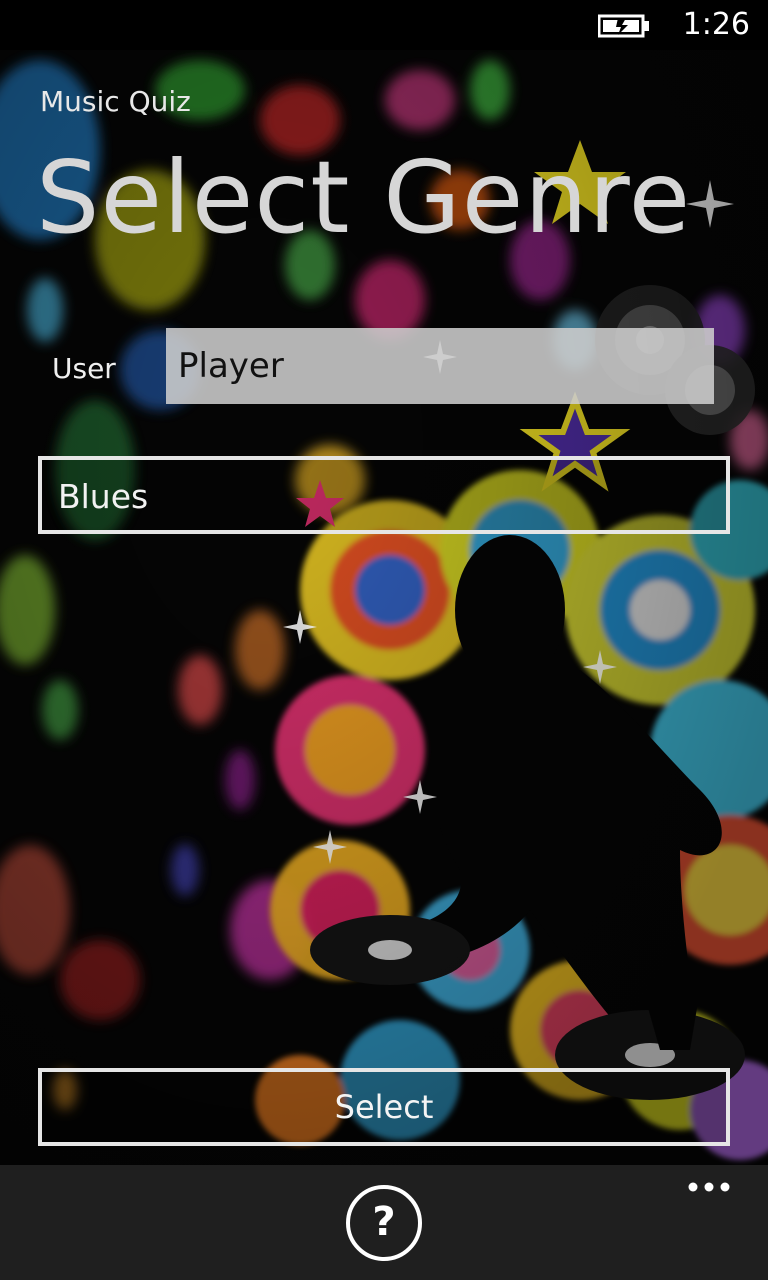 The height and width of the screenshot is (1280, 768). What do you see at coordinates (364, 197) in the screenshot?
I see `page-title: Select Genre` at bounding box center [364, 197].